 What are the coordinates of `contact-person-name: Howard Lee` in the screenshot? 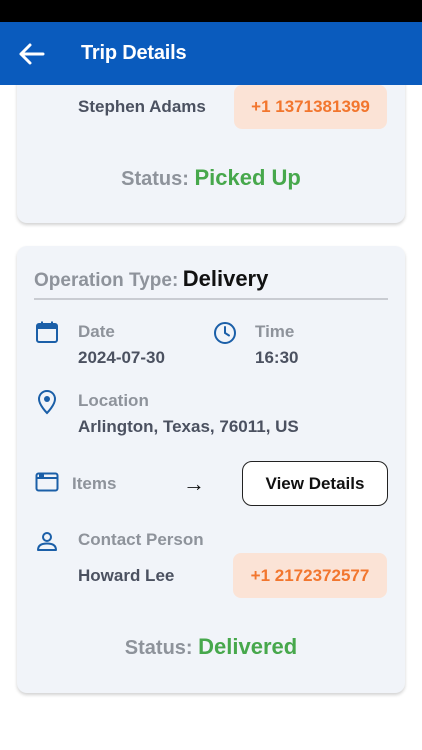 It's located at (126, 575).